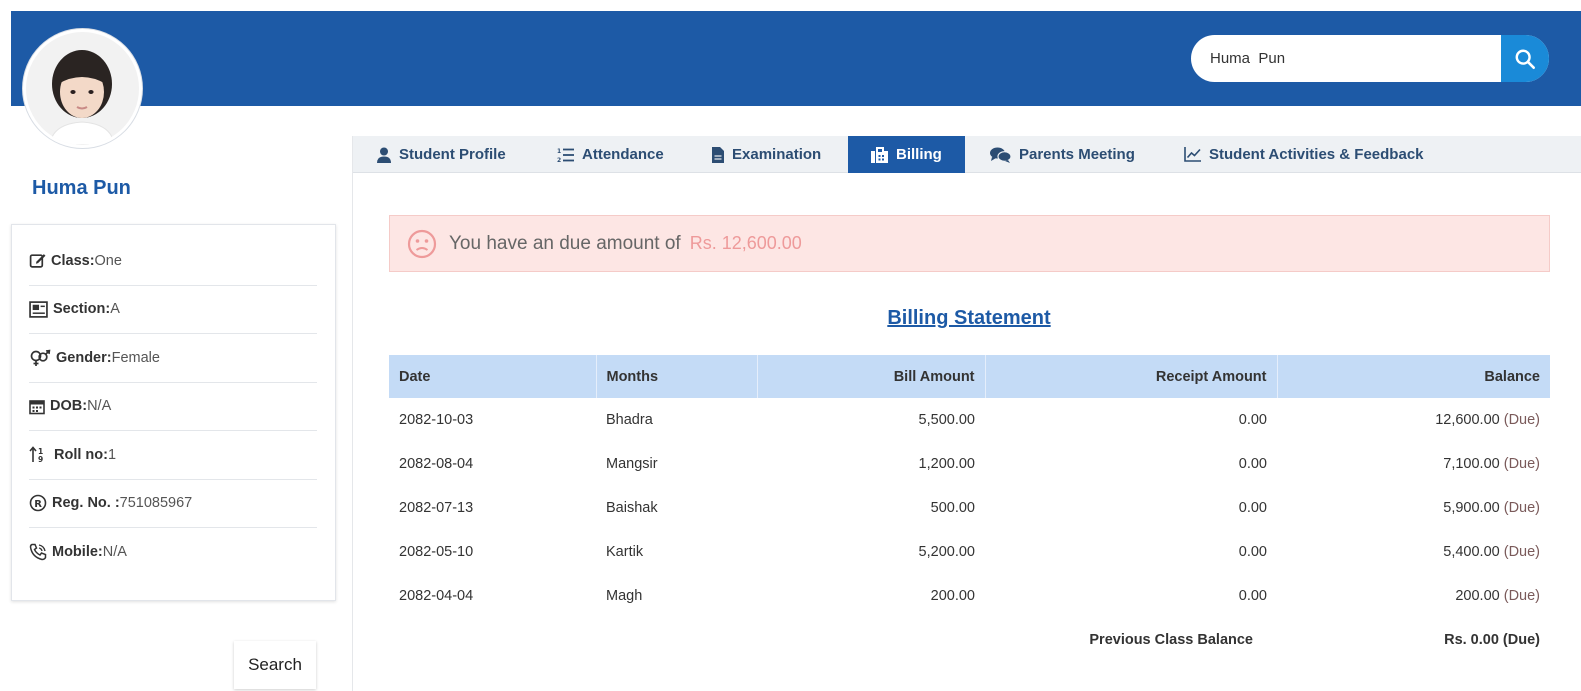  What do you see at coordinates (1000, 155) in the screenshot?
I see `comments-icon` at bounding box center [1000, 155].